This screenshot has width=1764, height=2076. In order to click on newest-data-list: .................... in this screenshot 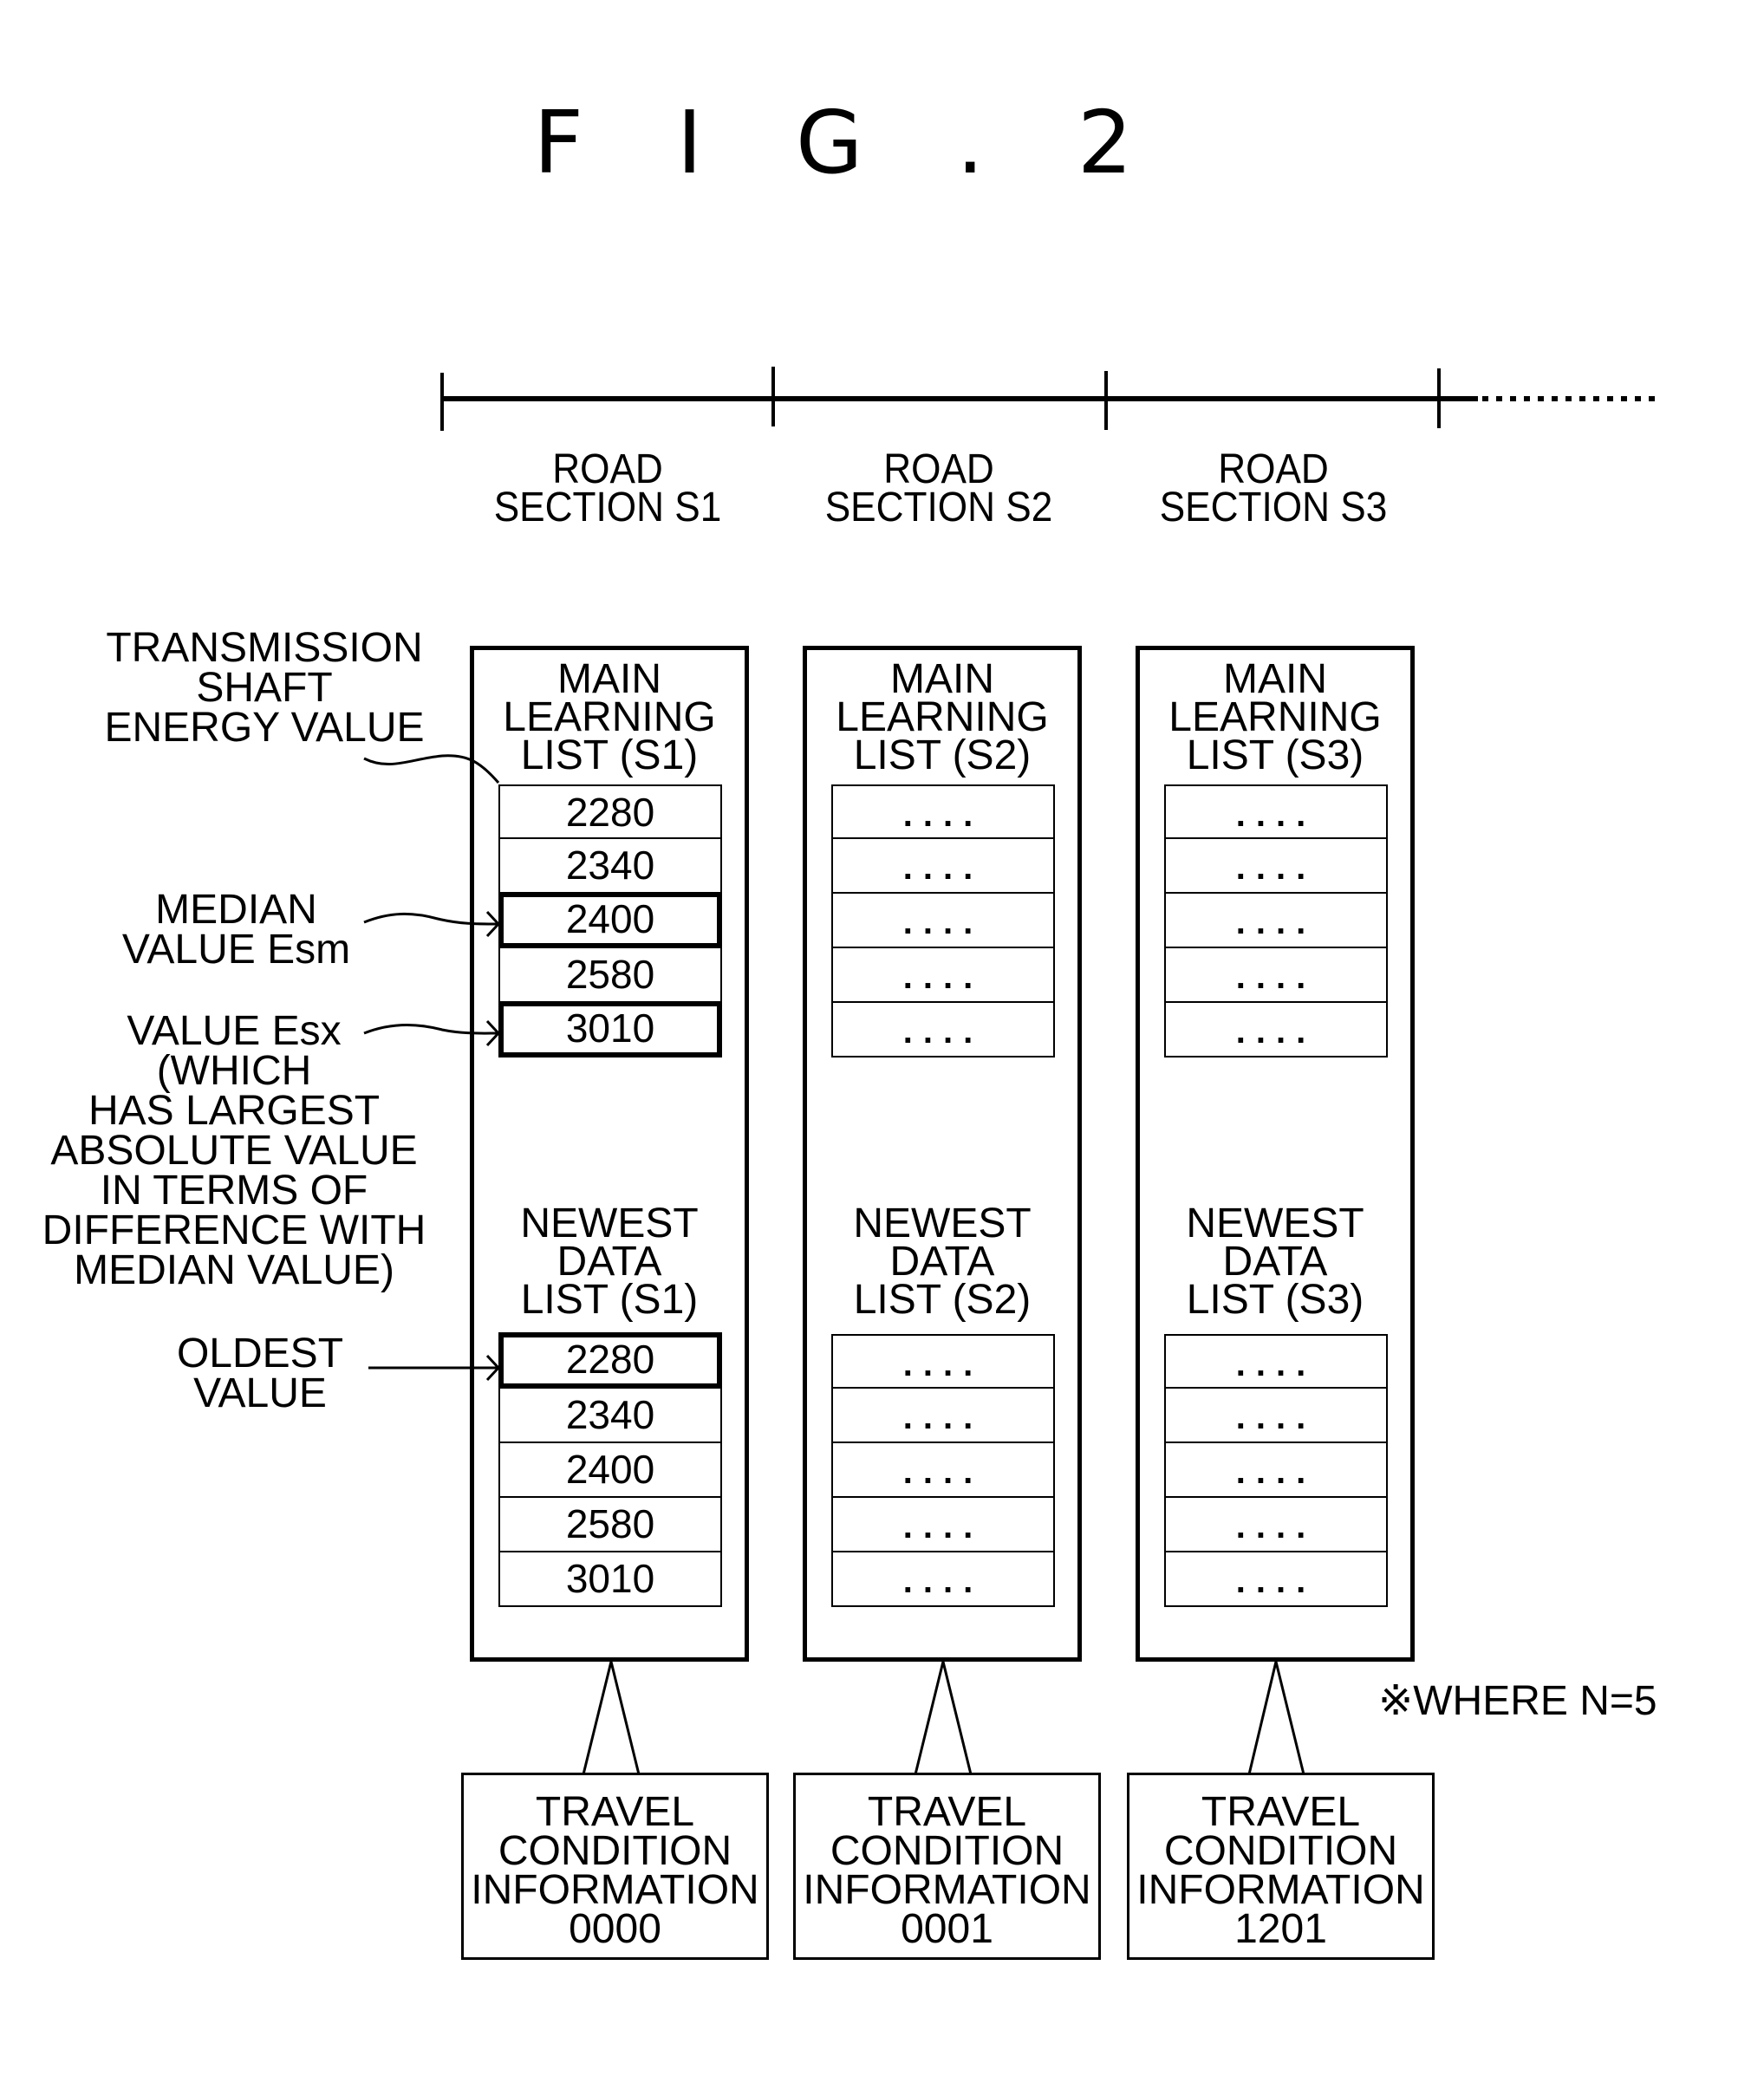, I will do `click(943, 1470)`.